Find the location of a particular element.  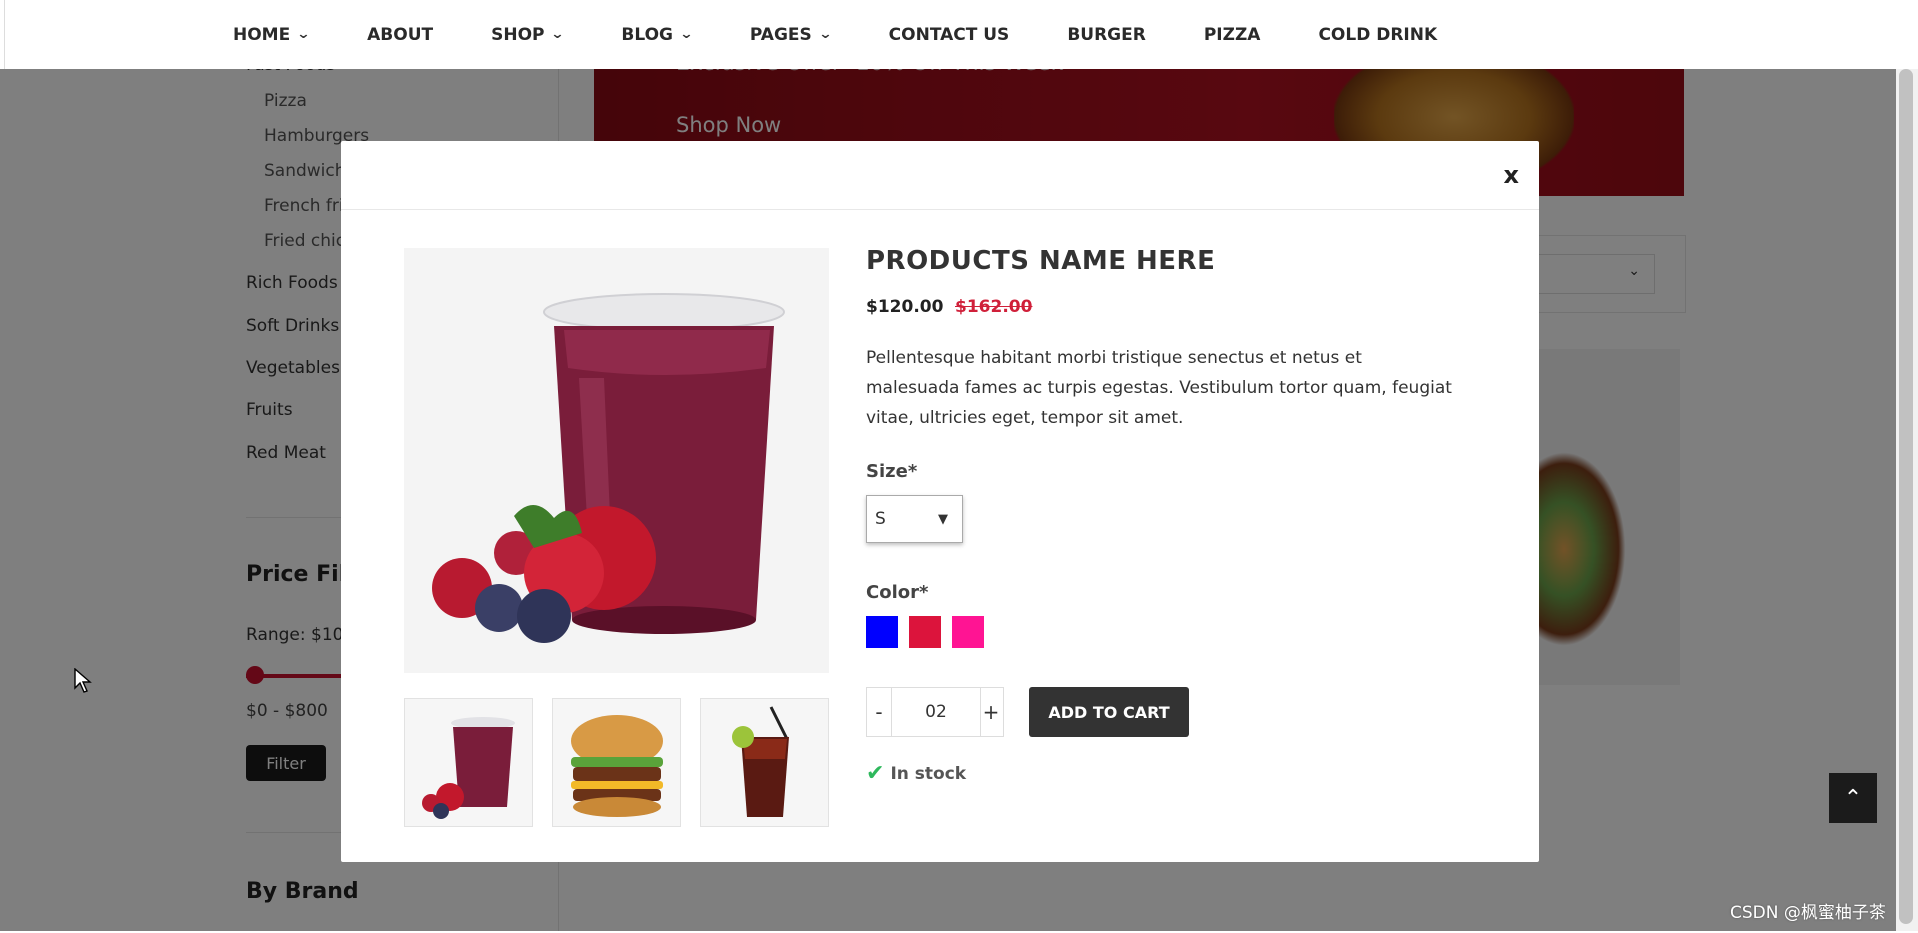

nav-shop-label: SHOP is located at coordinates (518, 34).